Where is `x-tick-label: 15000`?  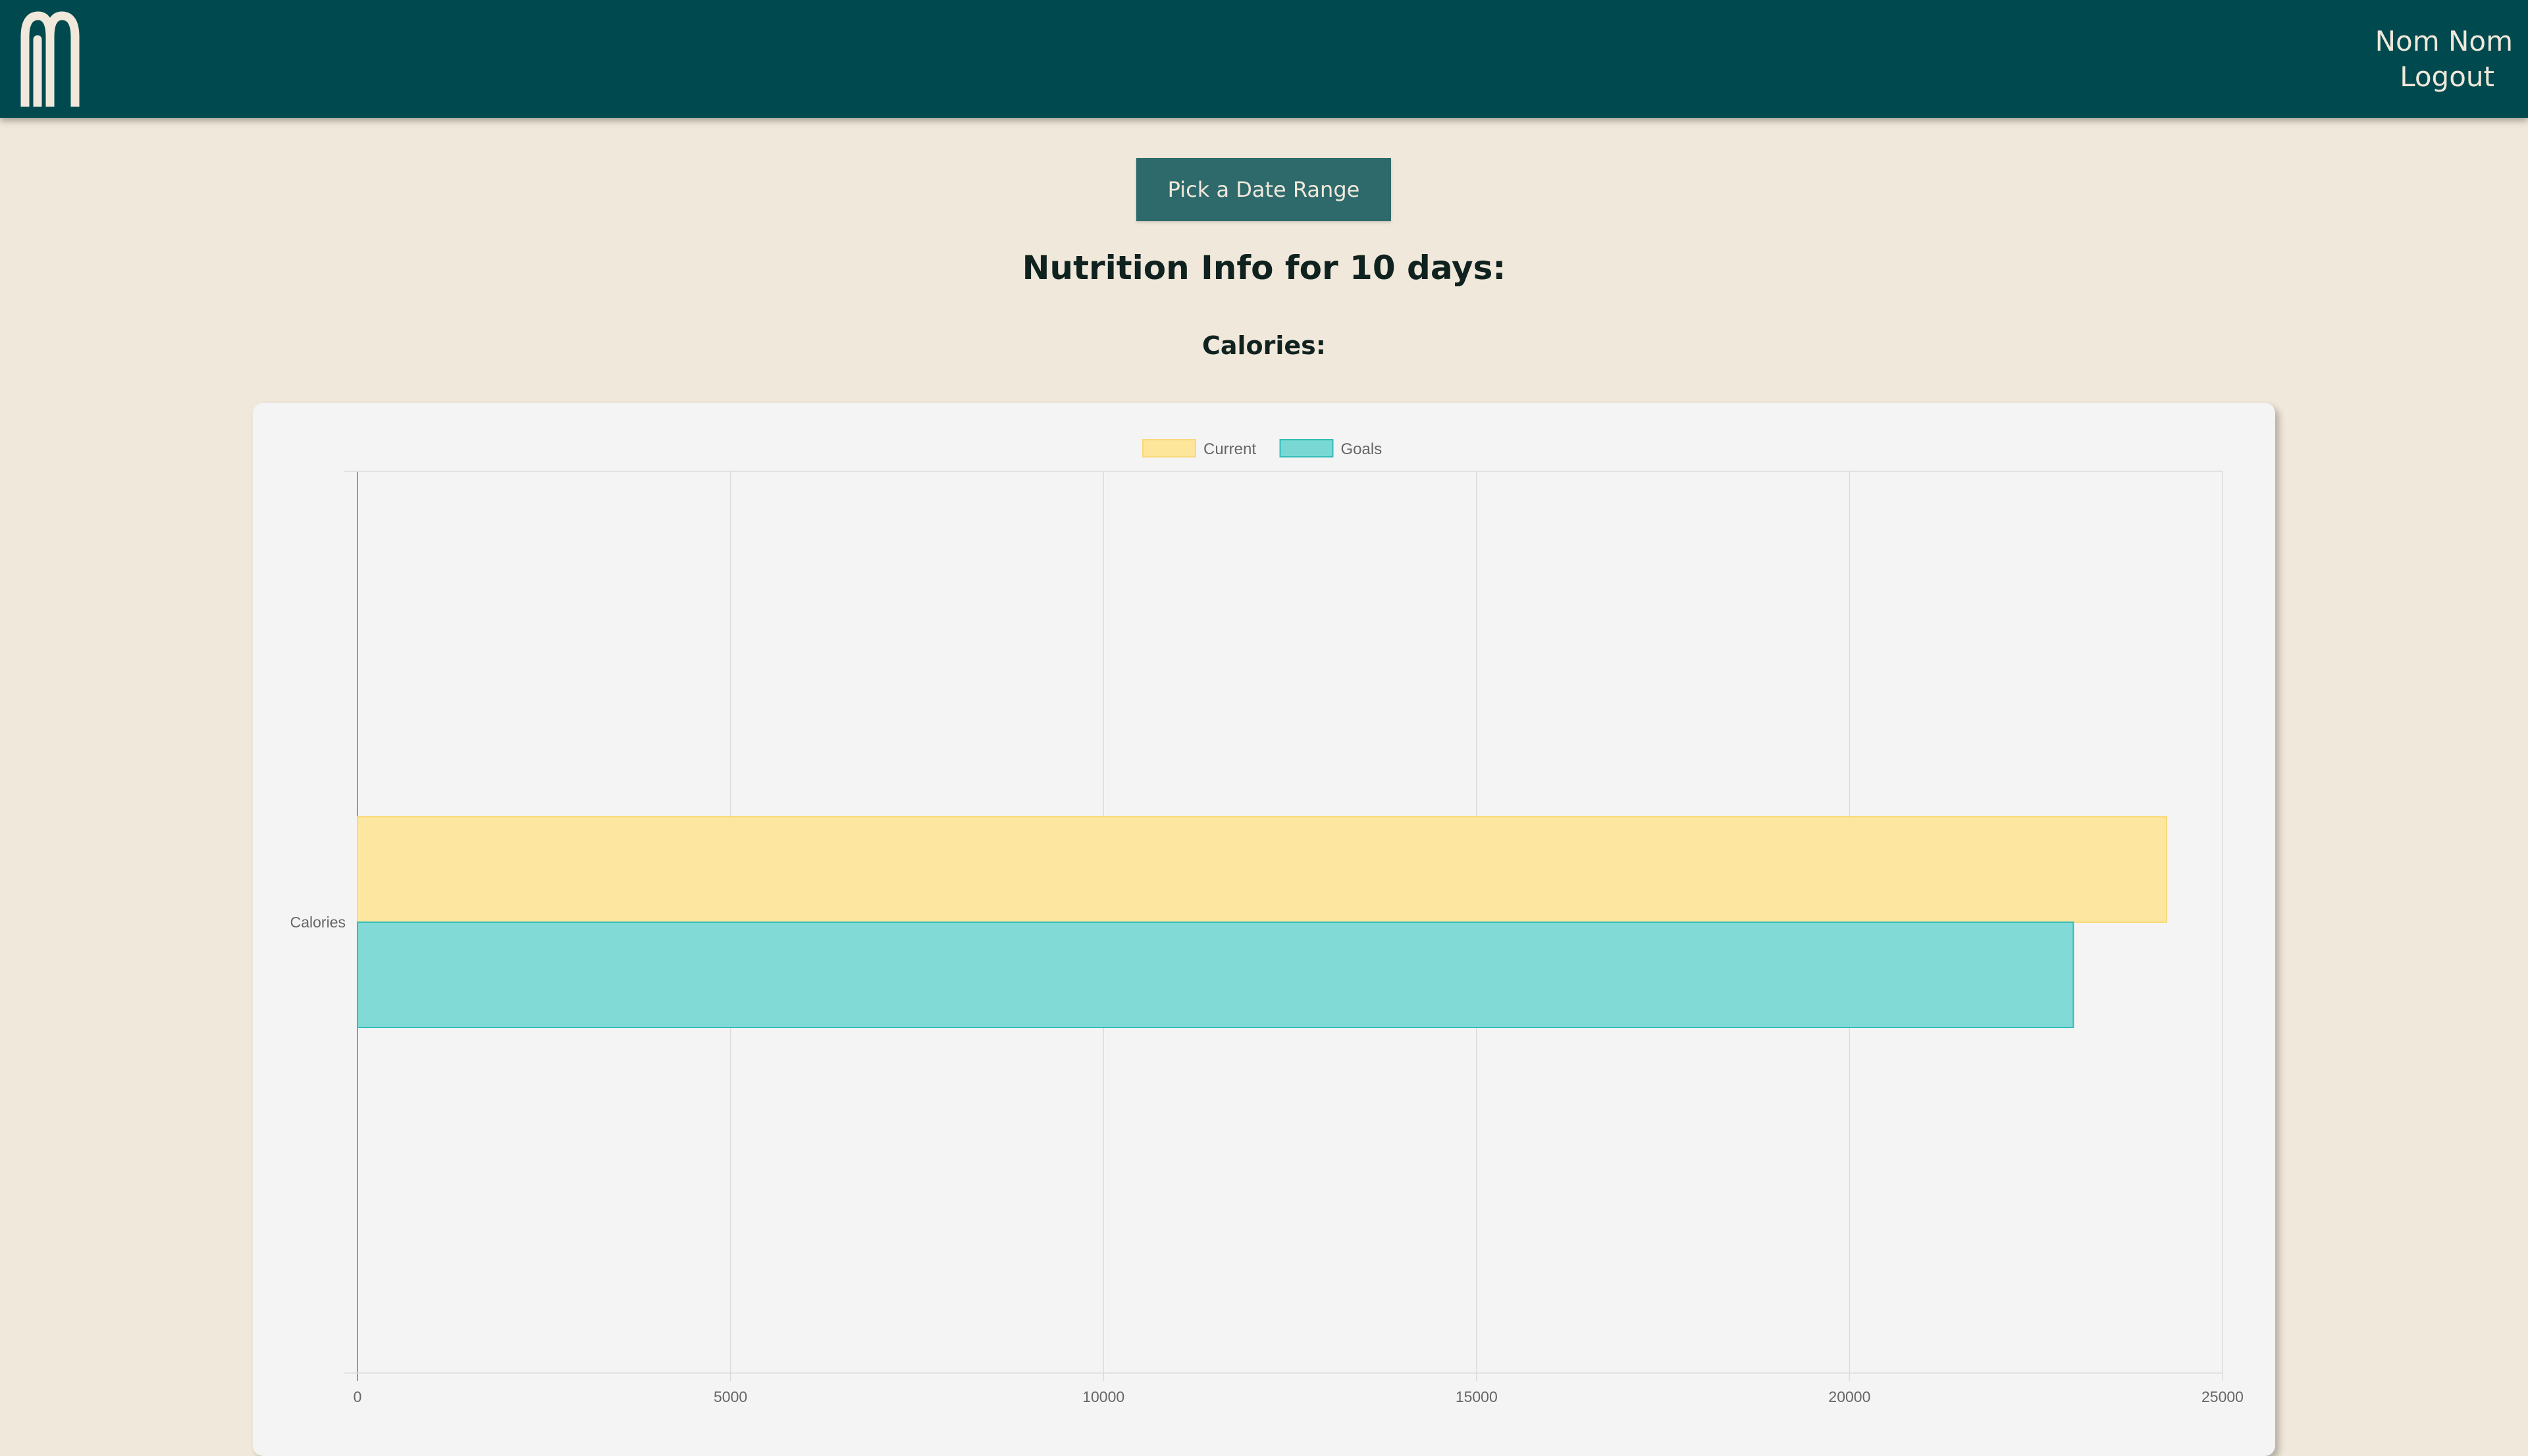 x-tick-label: 15000 is located at coordinates (1477, 1396).